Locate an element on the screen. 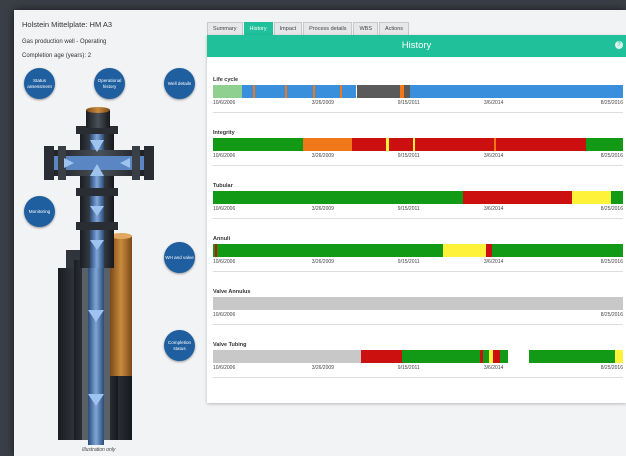  row-label: Annuli is located at coordinates (222, 239).